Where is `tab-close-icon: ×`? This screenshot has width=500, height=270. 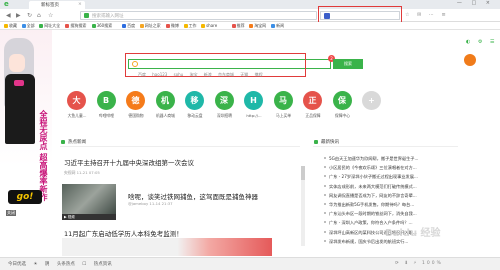 tab-close-icon: × is located at coordinates (80, 4).